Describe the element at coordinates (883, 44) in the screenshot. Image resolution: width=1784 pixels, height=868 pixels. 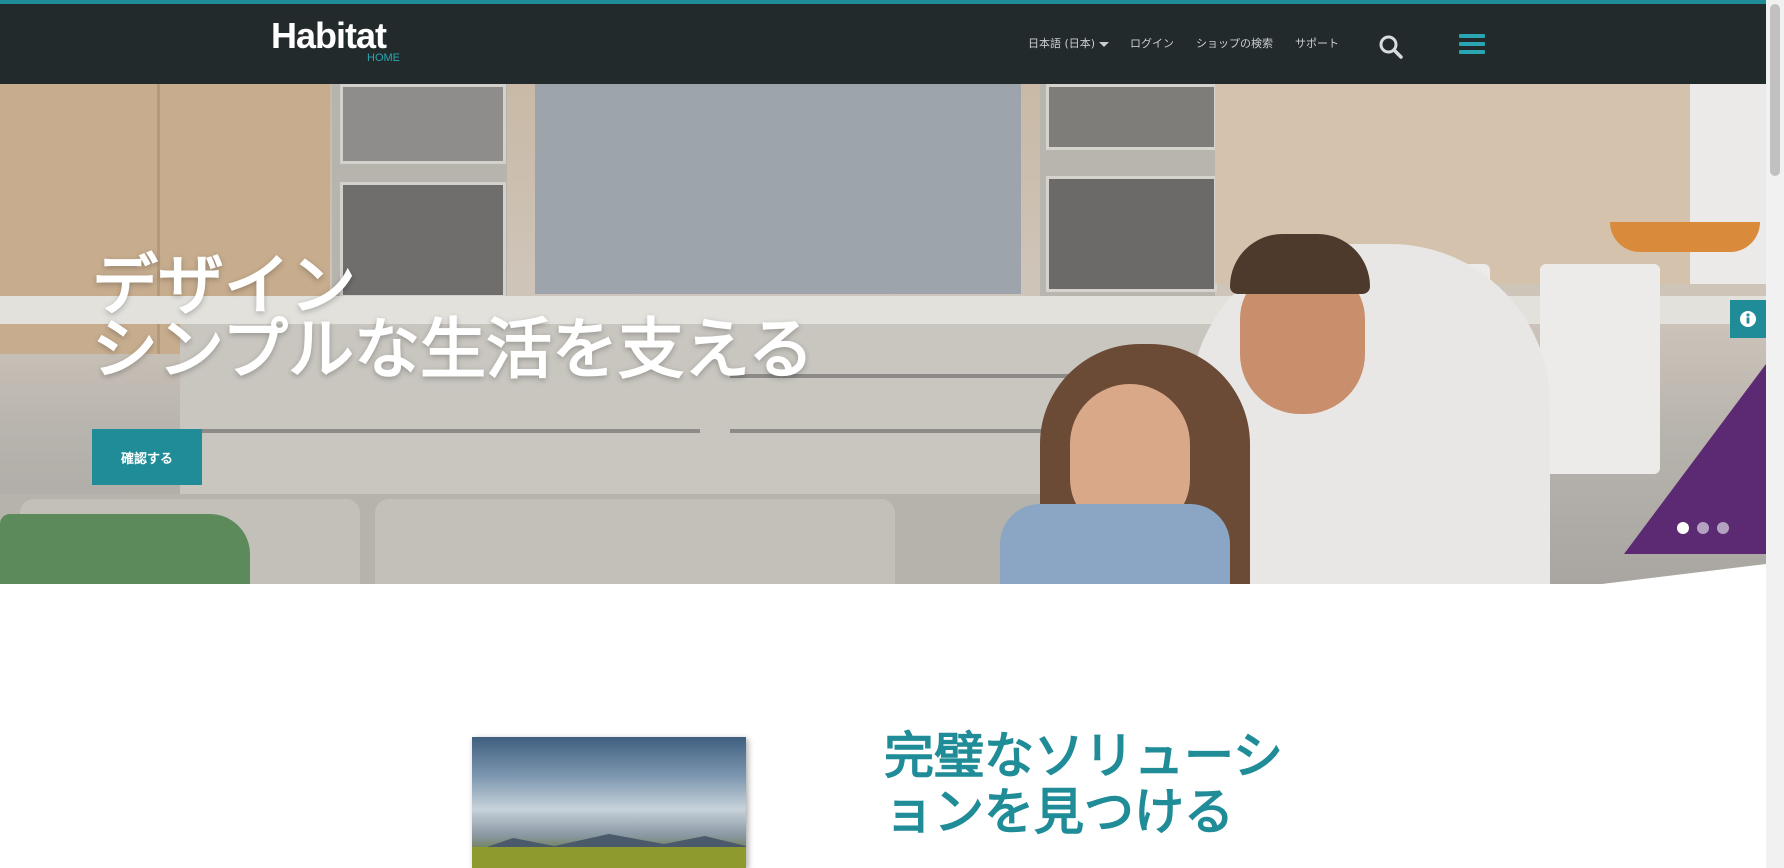
I see `site-header: Habitat HOME 日本語 (日本) ログイン ショップの検索 サポート` at that location.